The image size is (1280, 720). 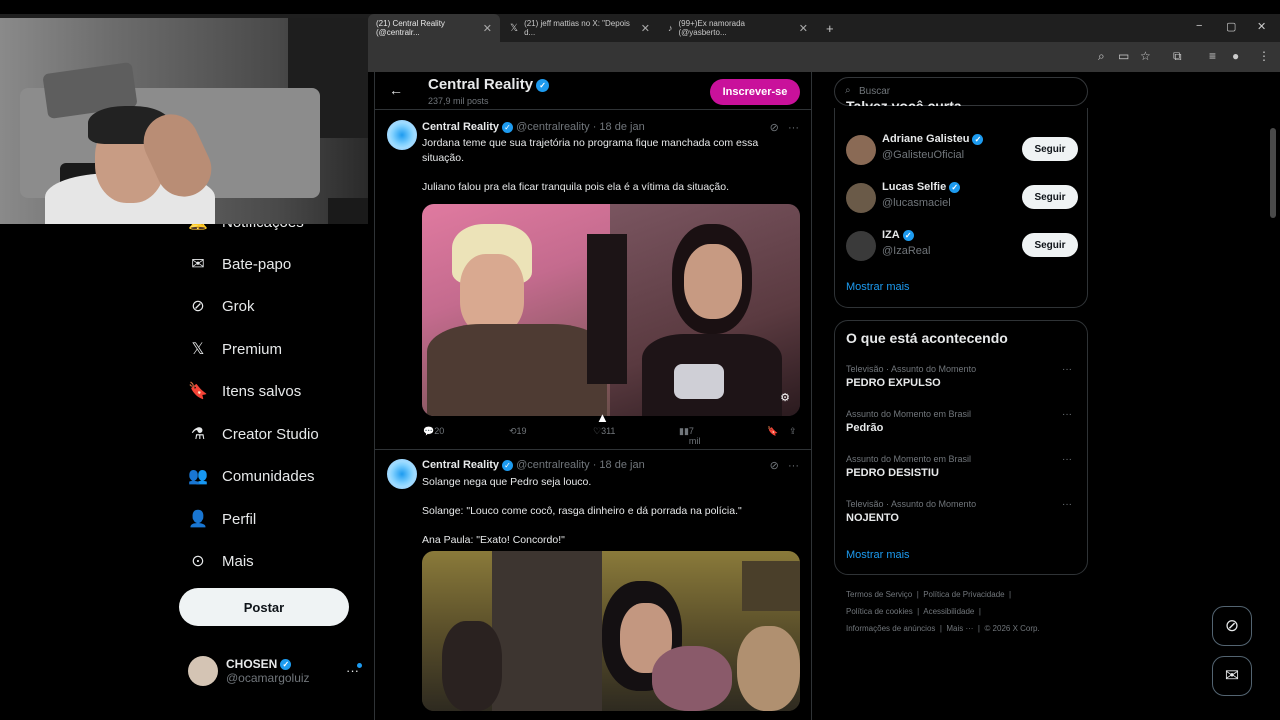 What do you see at coordinates (1101, 56) in the screenshot?
I see `zoom-icon: ⌕` at bounding box center [1101, 56].